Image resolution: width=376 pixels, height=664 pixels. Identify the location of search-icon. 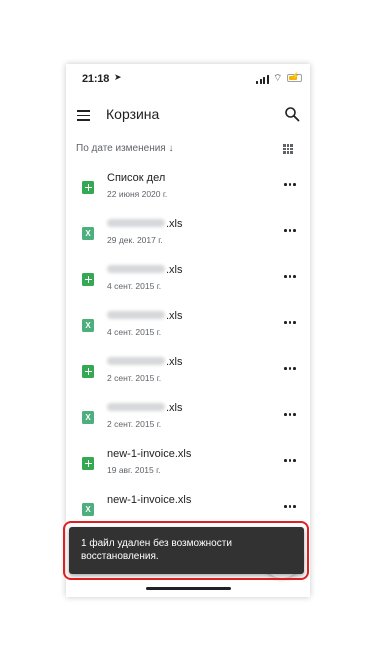
(292, 114).